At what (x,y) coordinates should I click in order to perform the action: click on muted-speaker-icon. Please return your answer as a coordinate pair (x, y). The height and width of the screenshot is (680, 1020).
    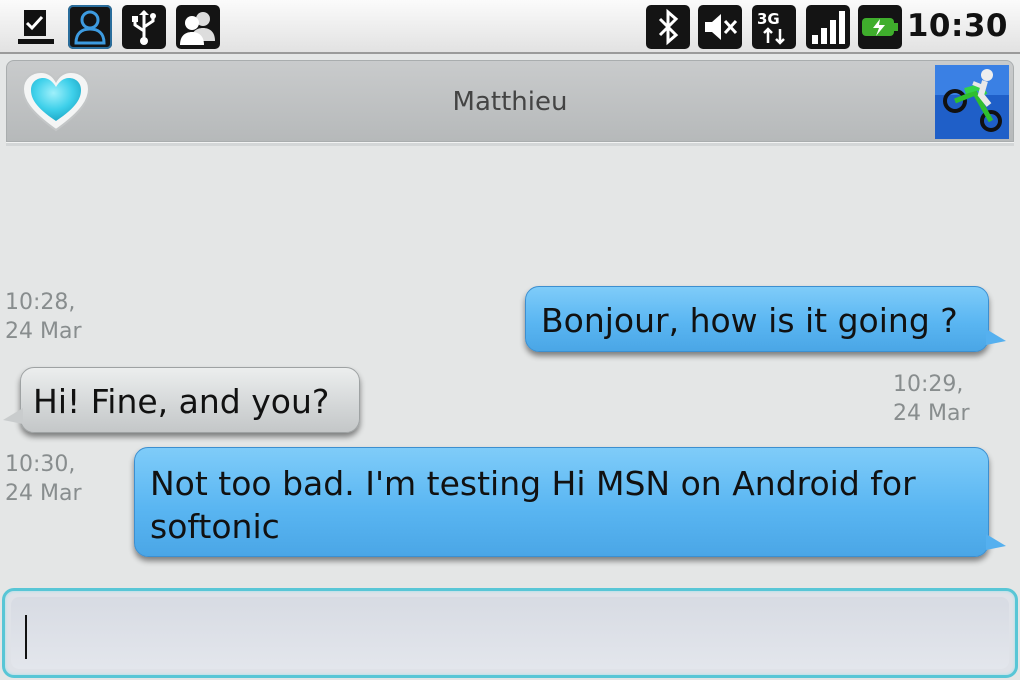
    Looking at the image, I should click on (720, 27).